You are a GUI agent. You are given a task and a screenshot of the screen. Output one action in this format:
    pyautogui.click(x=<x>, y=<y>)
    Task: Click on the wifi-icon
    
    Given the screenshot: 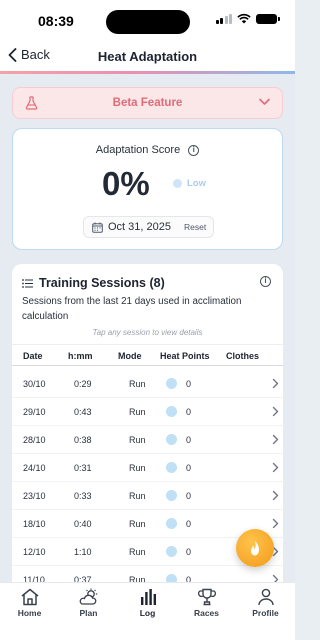 What is the action you would take?
    pyautogui.click(x=244, y=18)
    